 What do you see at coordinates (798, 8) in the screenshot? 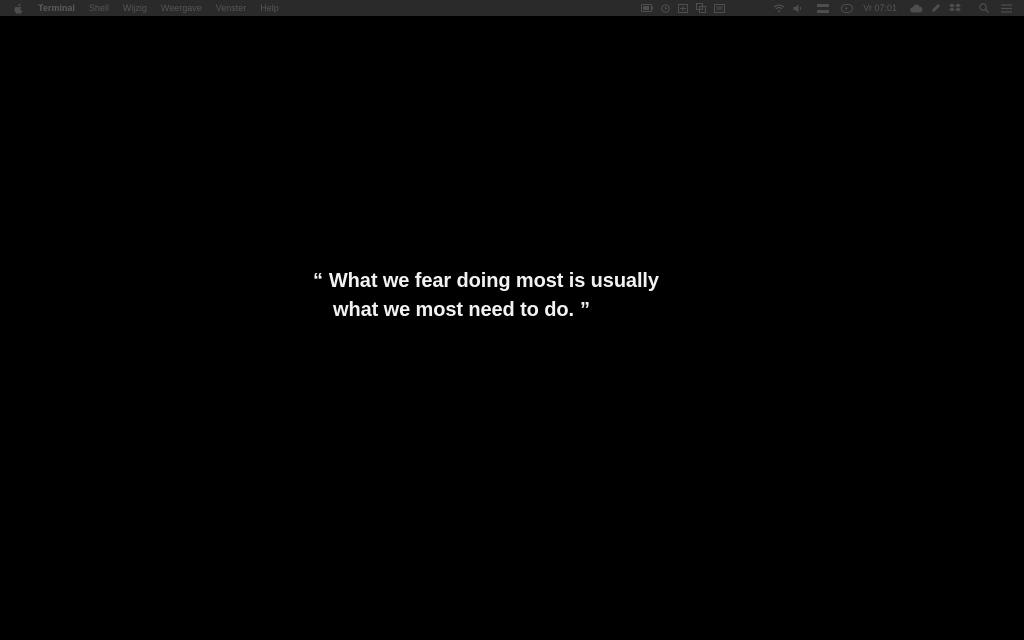
I see `volume-icon` at bounding box center [798, 8].